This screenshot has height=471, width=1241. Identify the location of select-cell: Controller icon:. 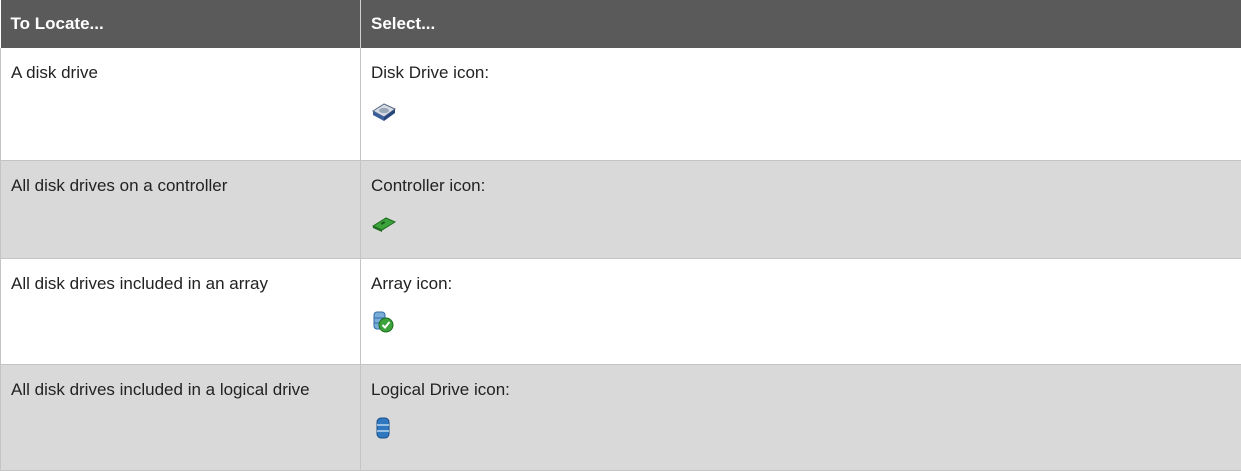
(801, 209).